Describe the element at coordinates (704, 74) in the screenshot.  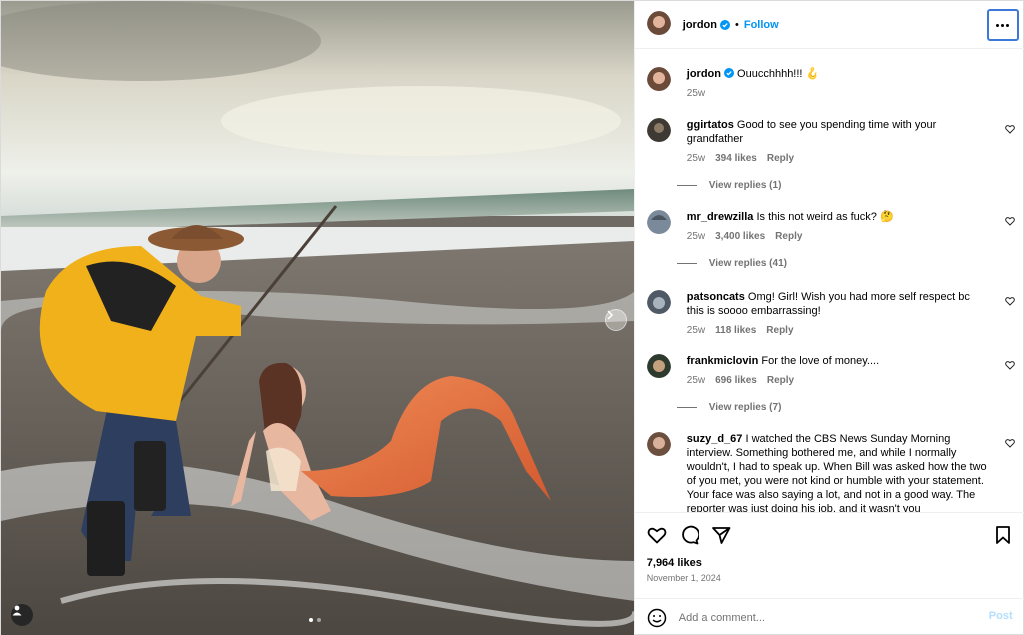
I see `caption-username: jordon` at that location.